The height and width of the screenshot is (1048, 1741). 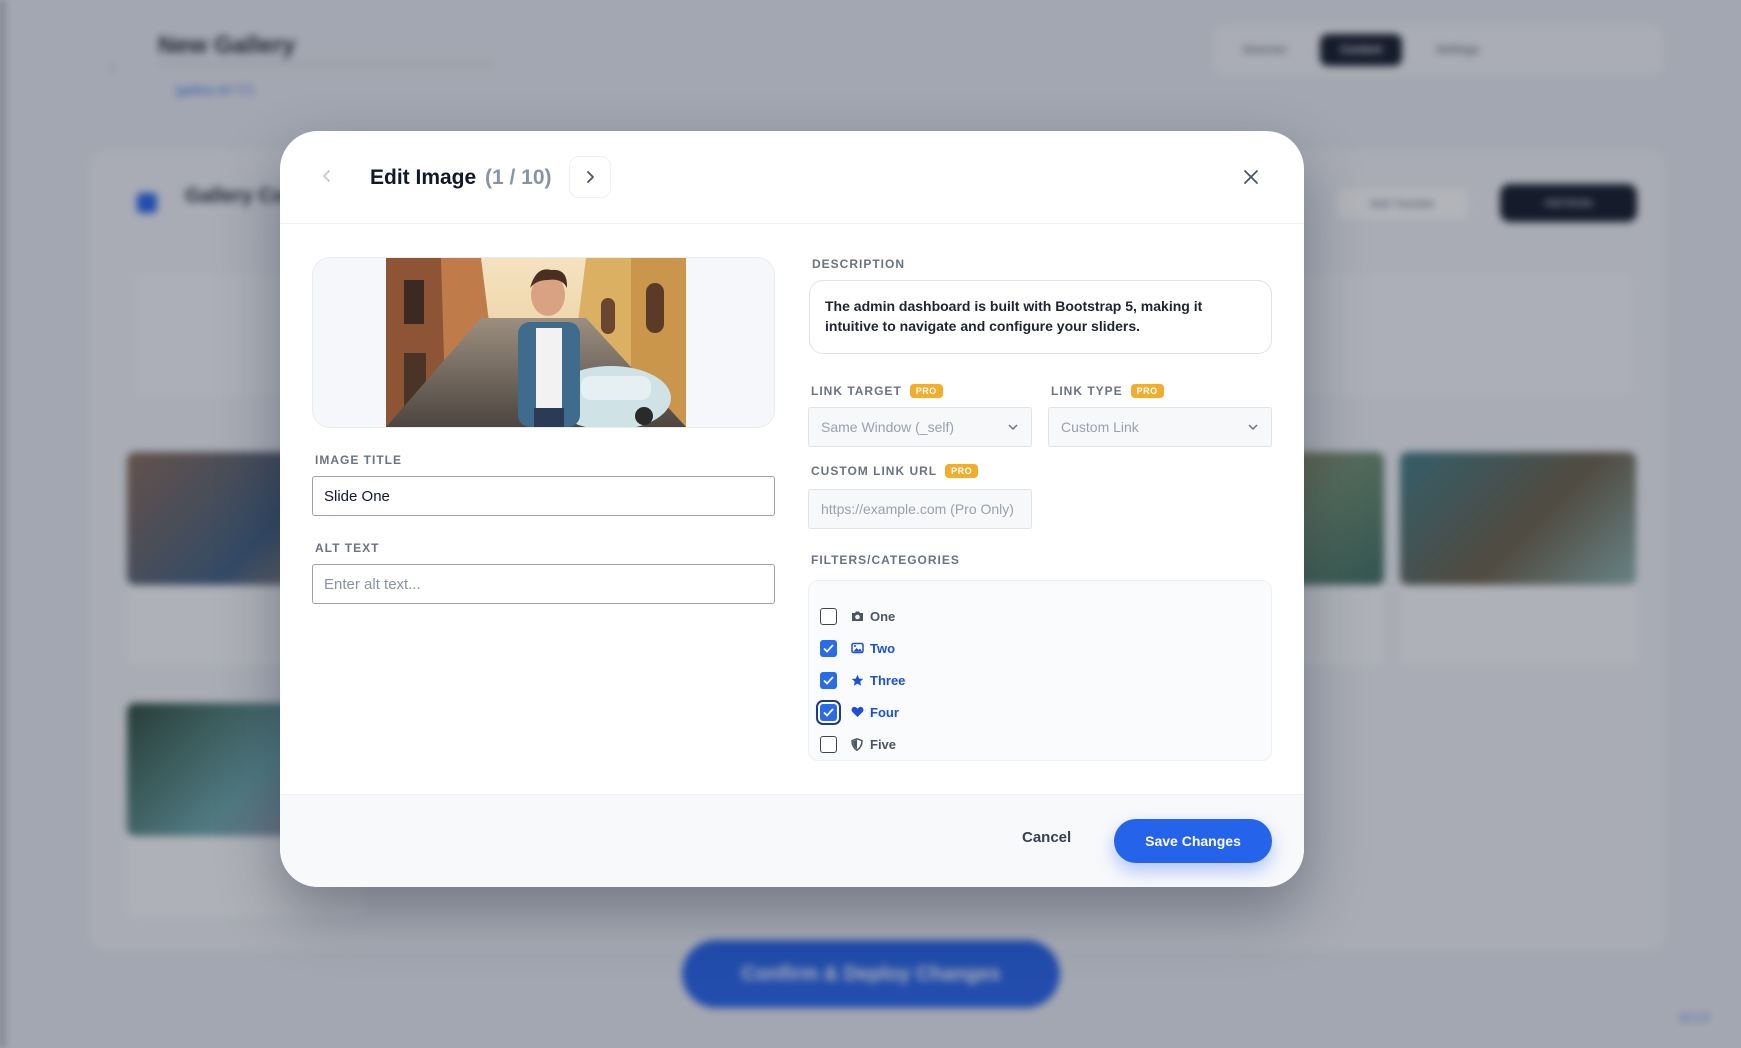 What do you see at coordinates (1193, 841) in the screenshot?
I see `save-changes-button: Save Changes` at bounding box center [1193, 841].